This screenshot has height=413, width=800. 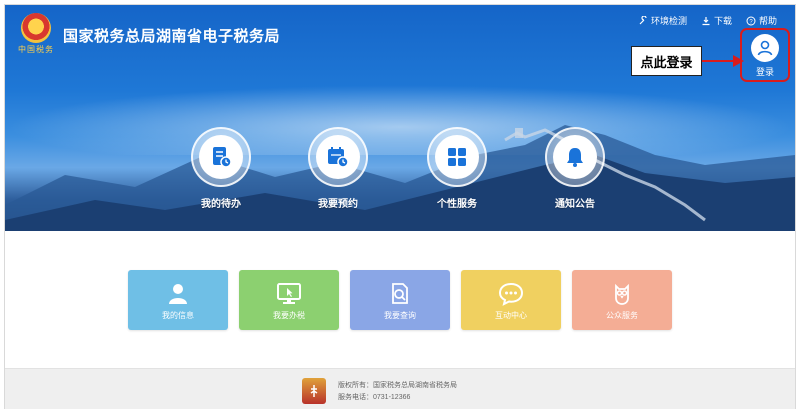 What do you see at coordinates (511, 294) in the screenshot?
I see `chat-icon` at bounding box center [511, 294].